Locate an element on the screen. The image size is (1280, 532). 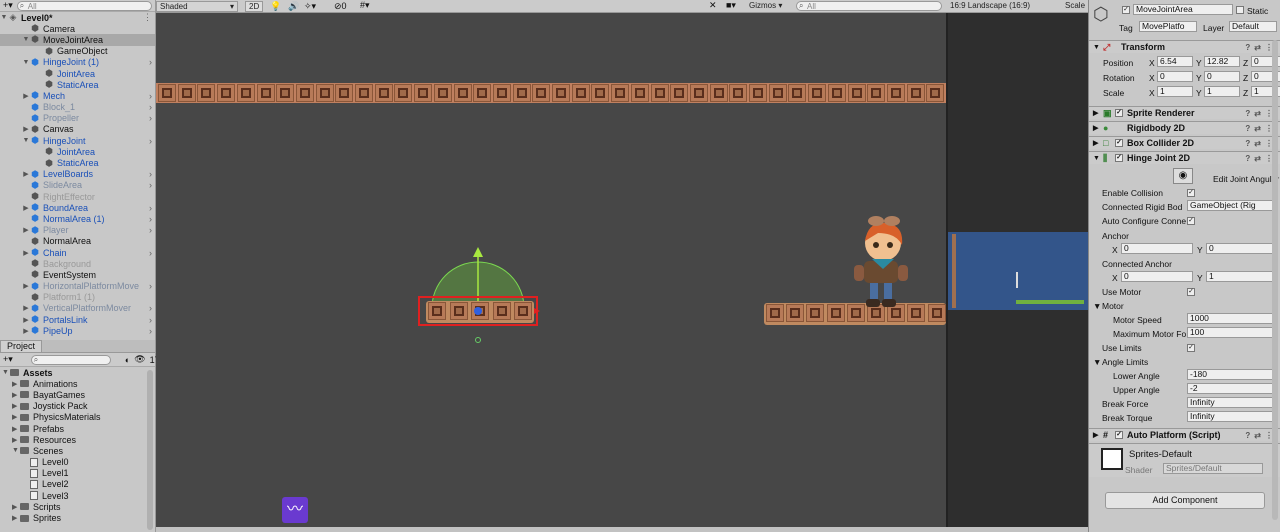
eye-icon: 👁 is located at coordinates (139, 359).